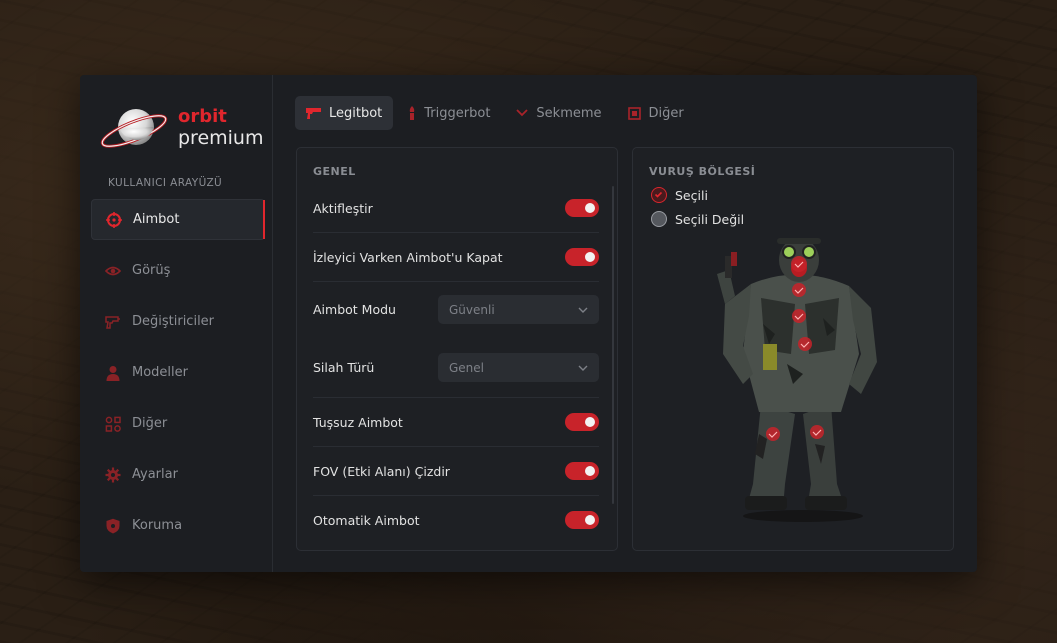 The height and width of the screenshot is (643, 1057). I want to click on legend-label: Seçili Değil, so click(710, 219).